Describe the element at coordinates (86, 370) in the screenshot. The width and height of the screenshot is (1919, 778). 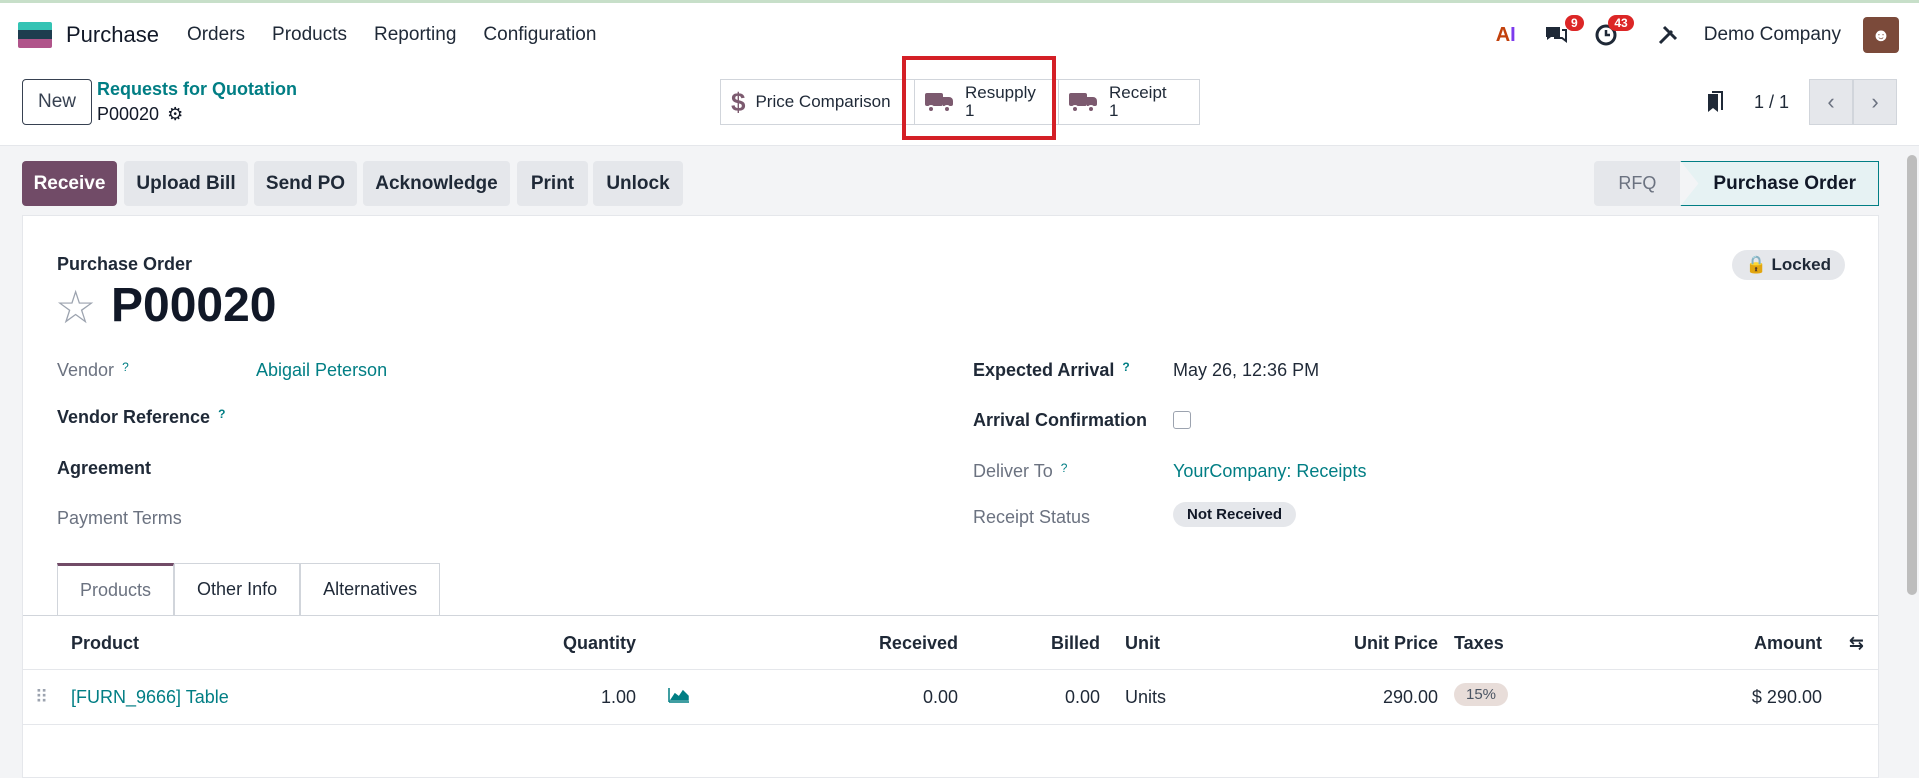
I see `vendor-label-text: Vendor` at that location.